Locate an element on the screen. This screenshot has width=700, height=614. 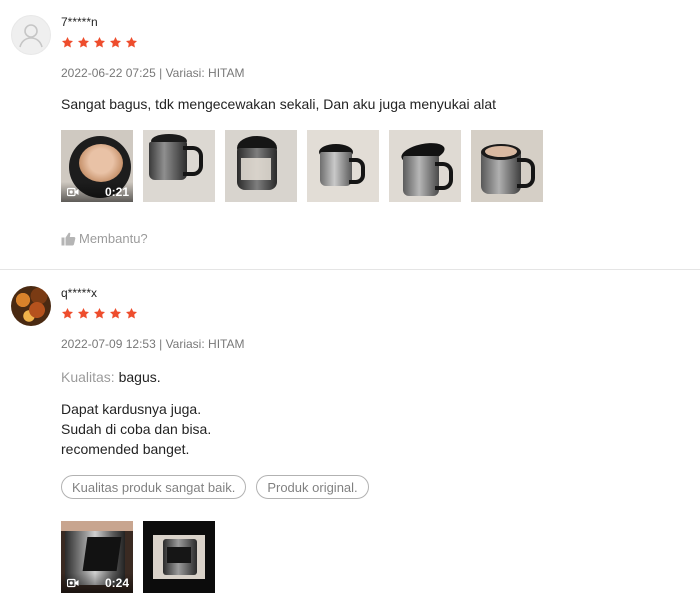
video-badge: 0:24 is located at coordinates (97, 583).